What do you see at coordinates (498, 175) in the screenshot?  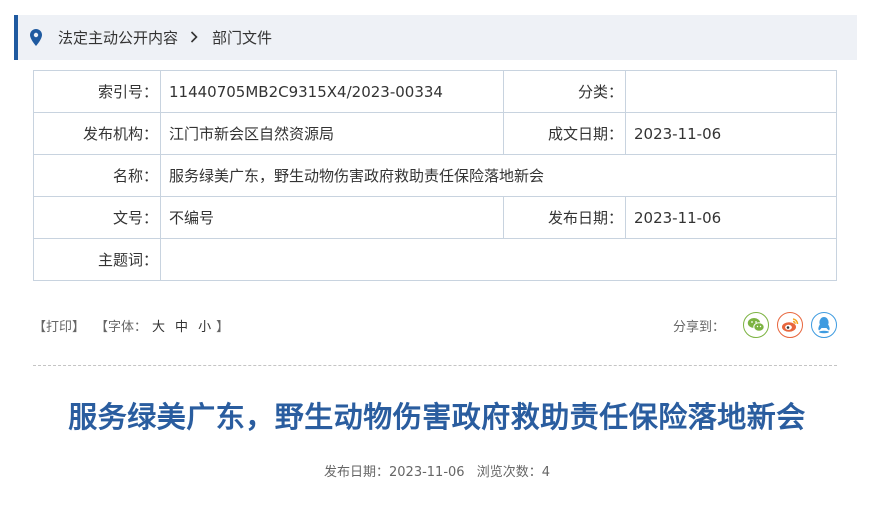 I see `name-value: 服务绿美广东，野生动物伤害政府救助责任保险落地新会` at bounding box center [498, 175].